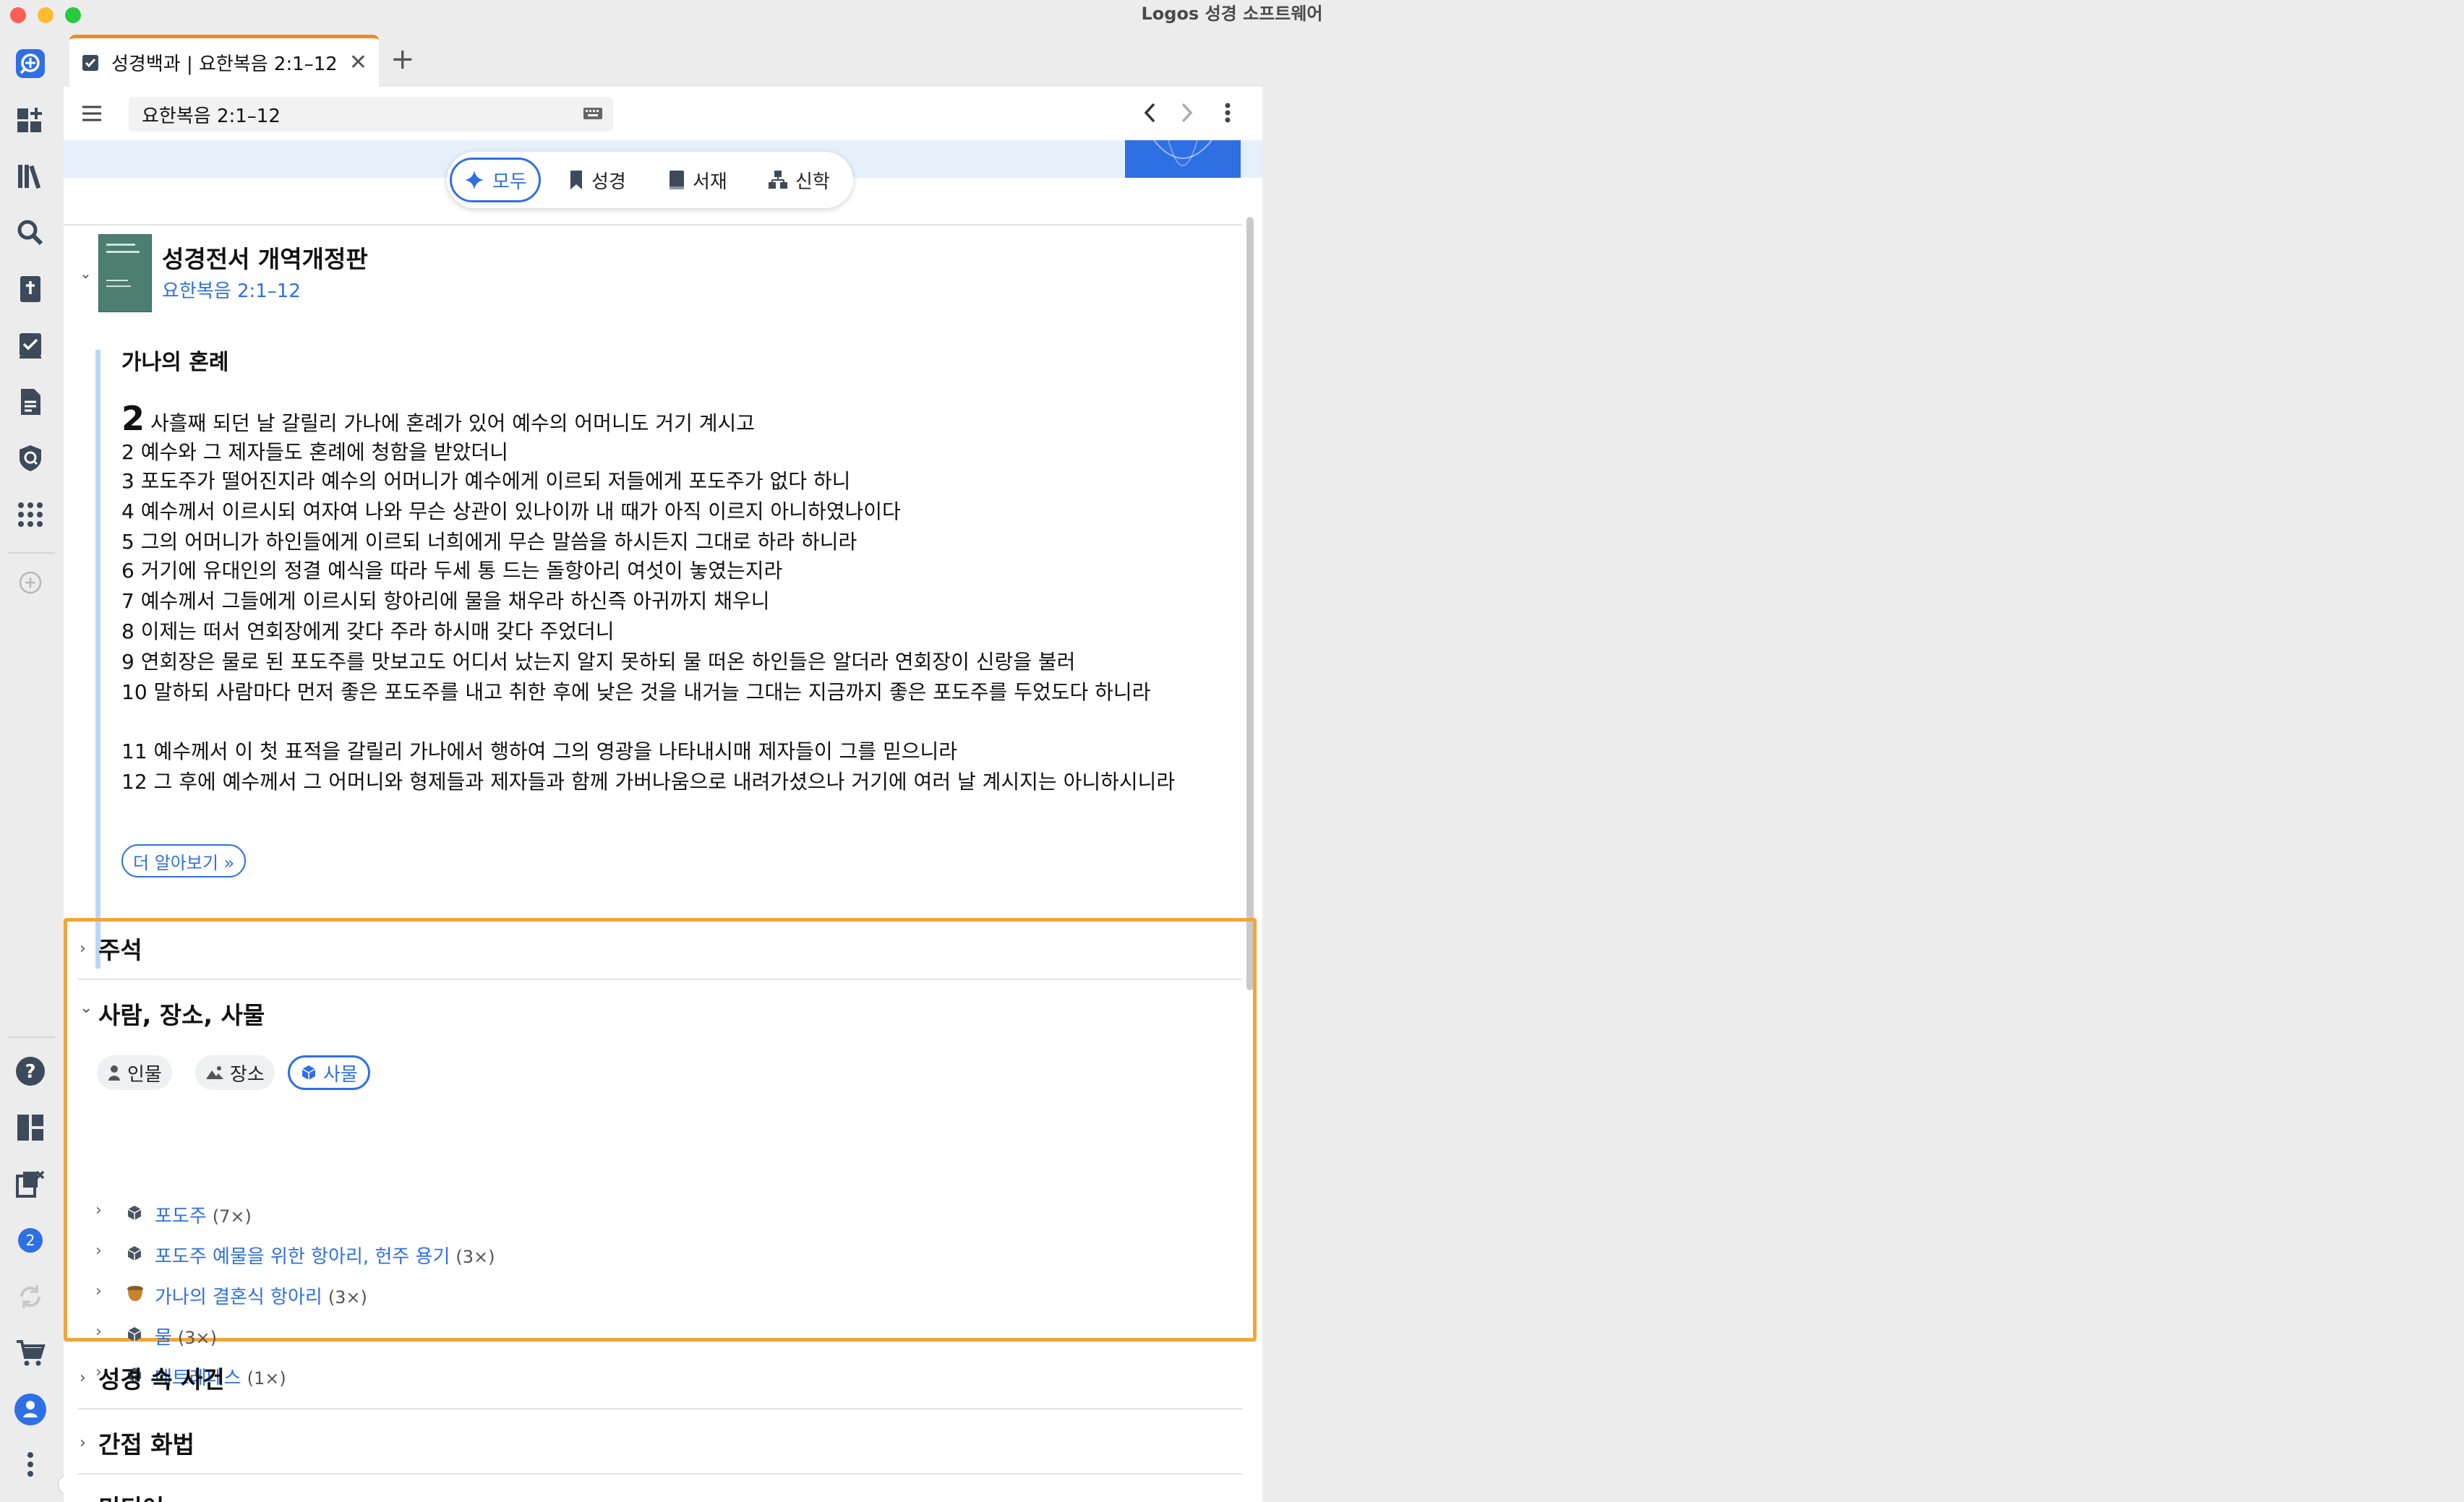 This screenshot has height=1502, width=2464. What do you see at coordinates (329, 1072) in the screenshot?
I see `chip-things: 사물` at bounding box center [329, 1072].